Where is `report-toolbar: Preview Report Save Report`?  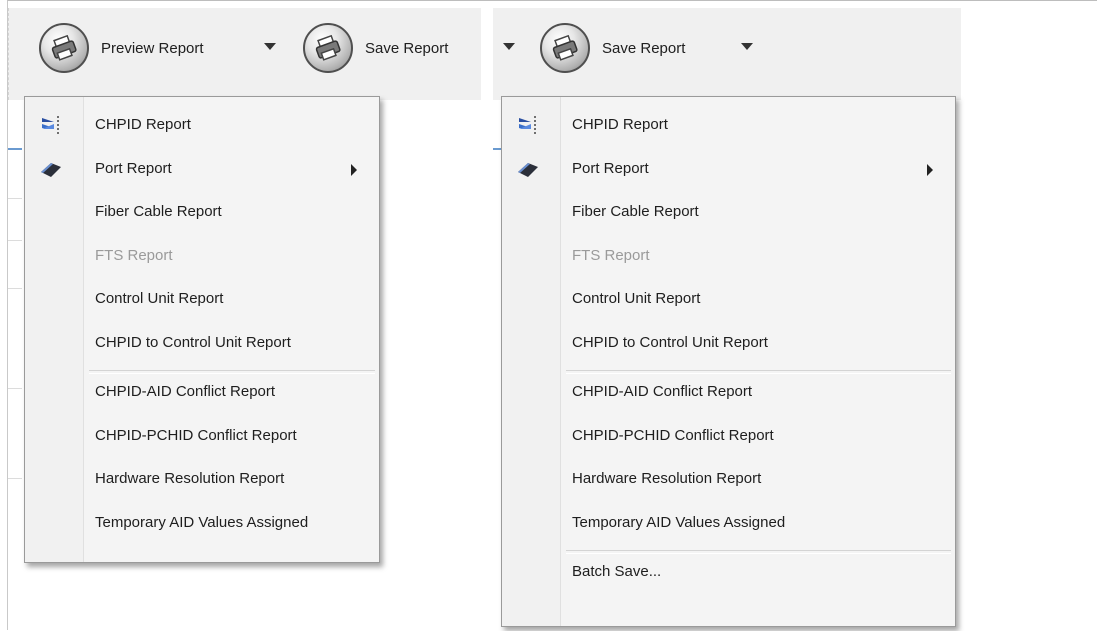
report-toolbar: Preview Report Save Report is located at coordinates (244, 54).